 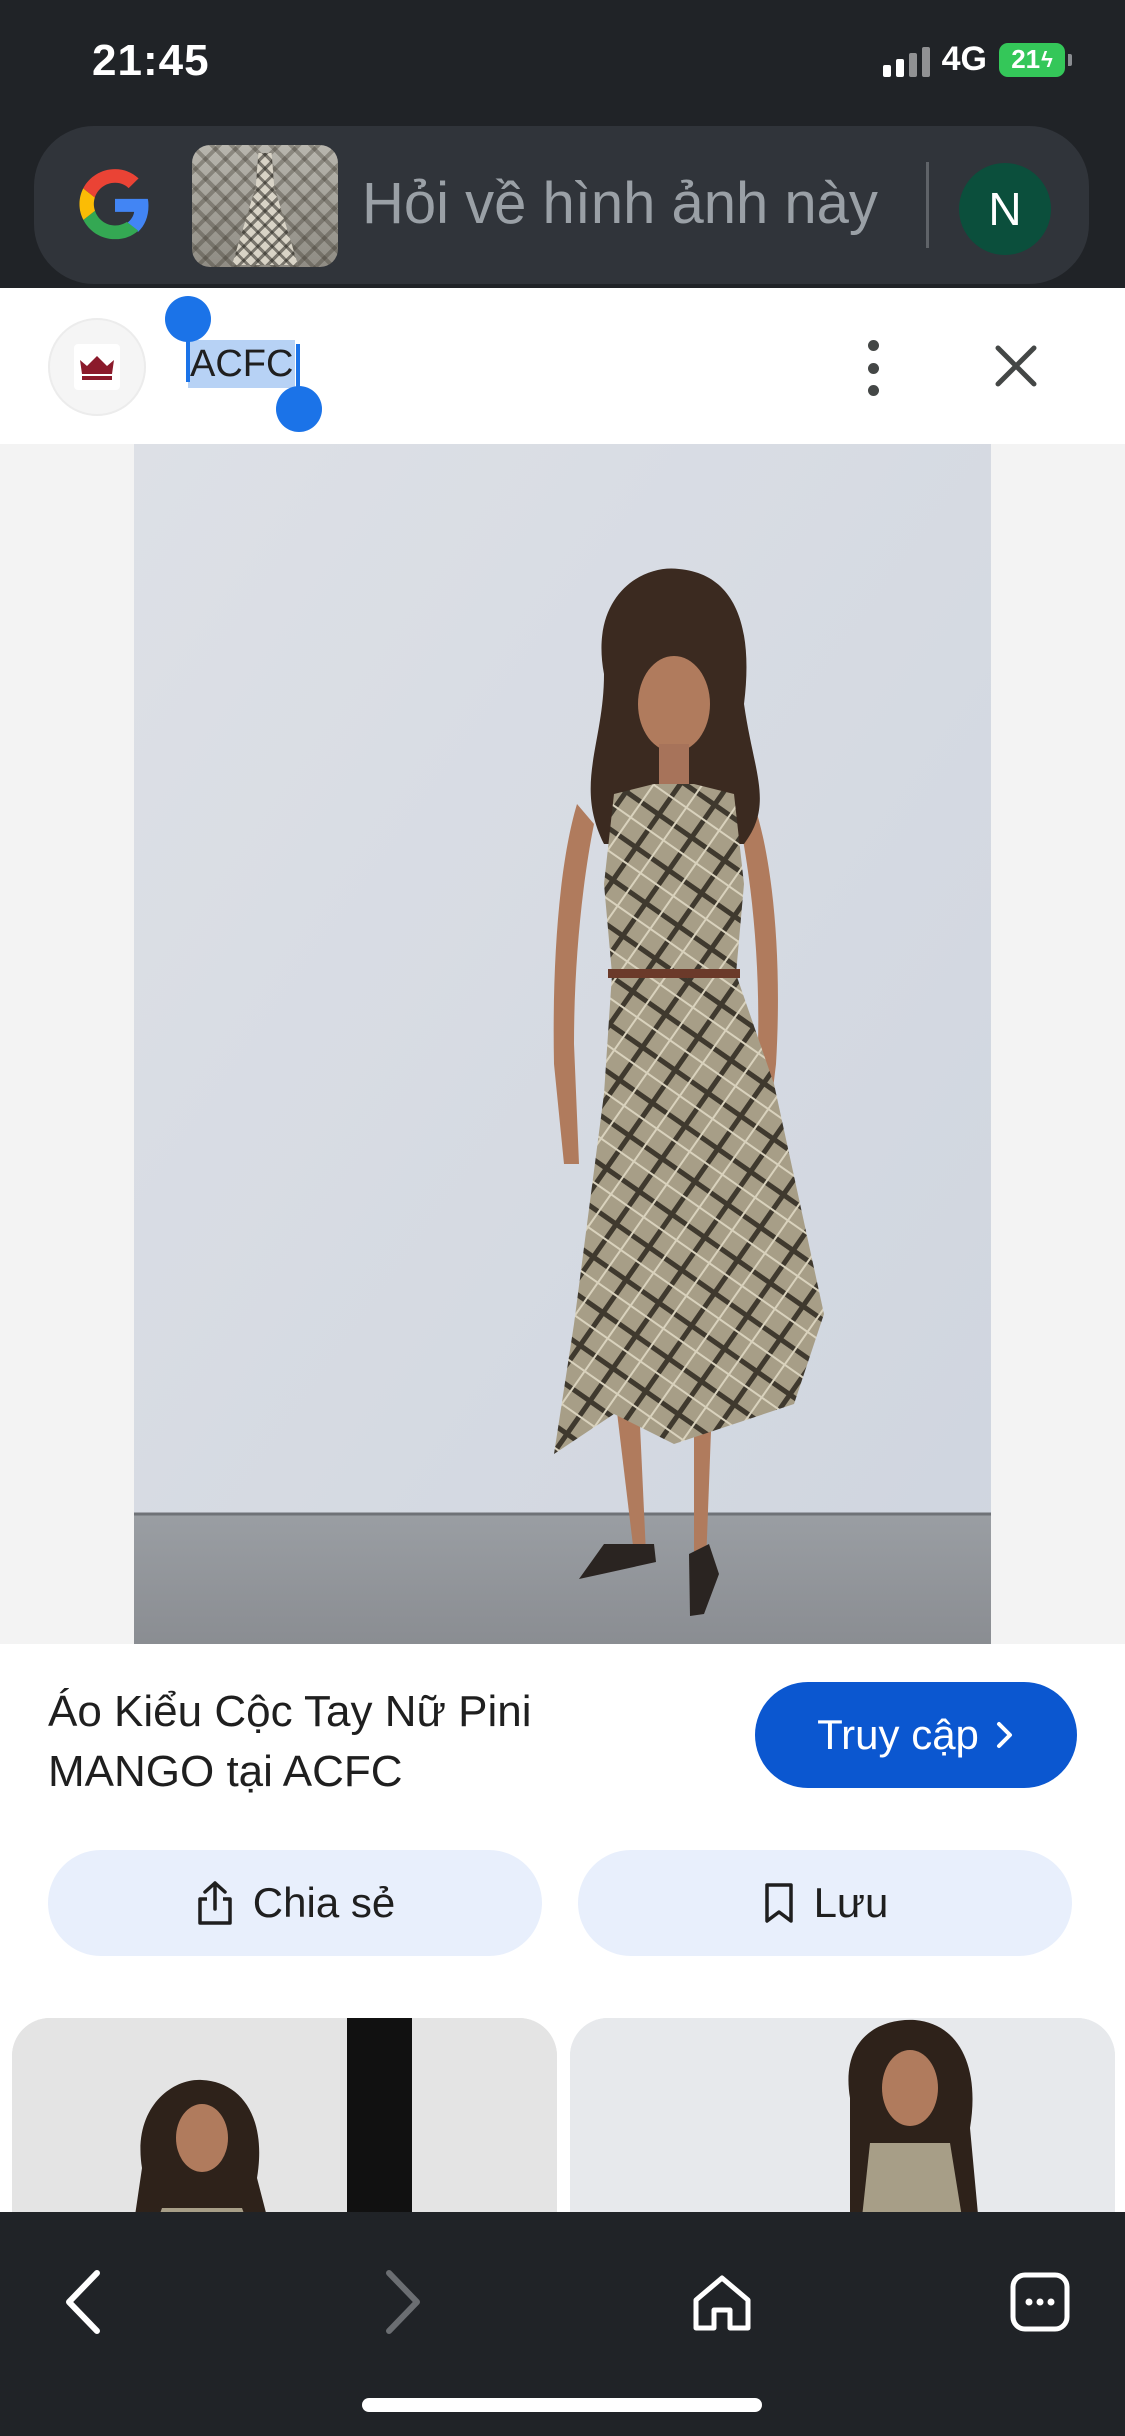 What do you see at coordinates (778, 1903) in the screenshot?
I see `bookmark-icon` at bounding box center [778, 1903].